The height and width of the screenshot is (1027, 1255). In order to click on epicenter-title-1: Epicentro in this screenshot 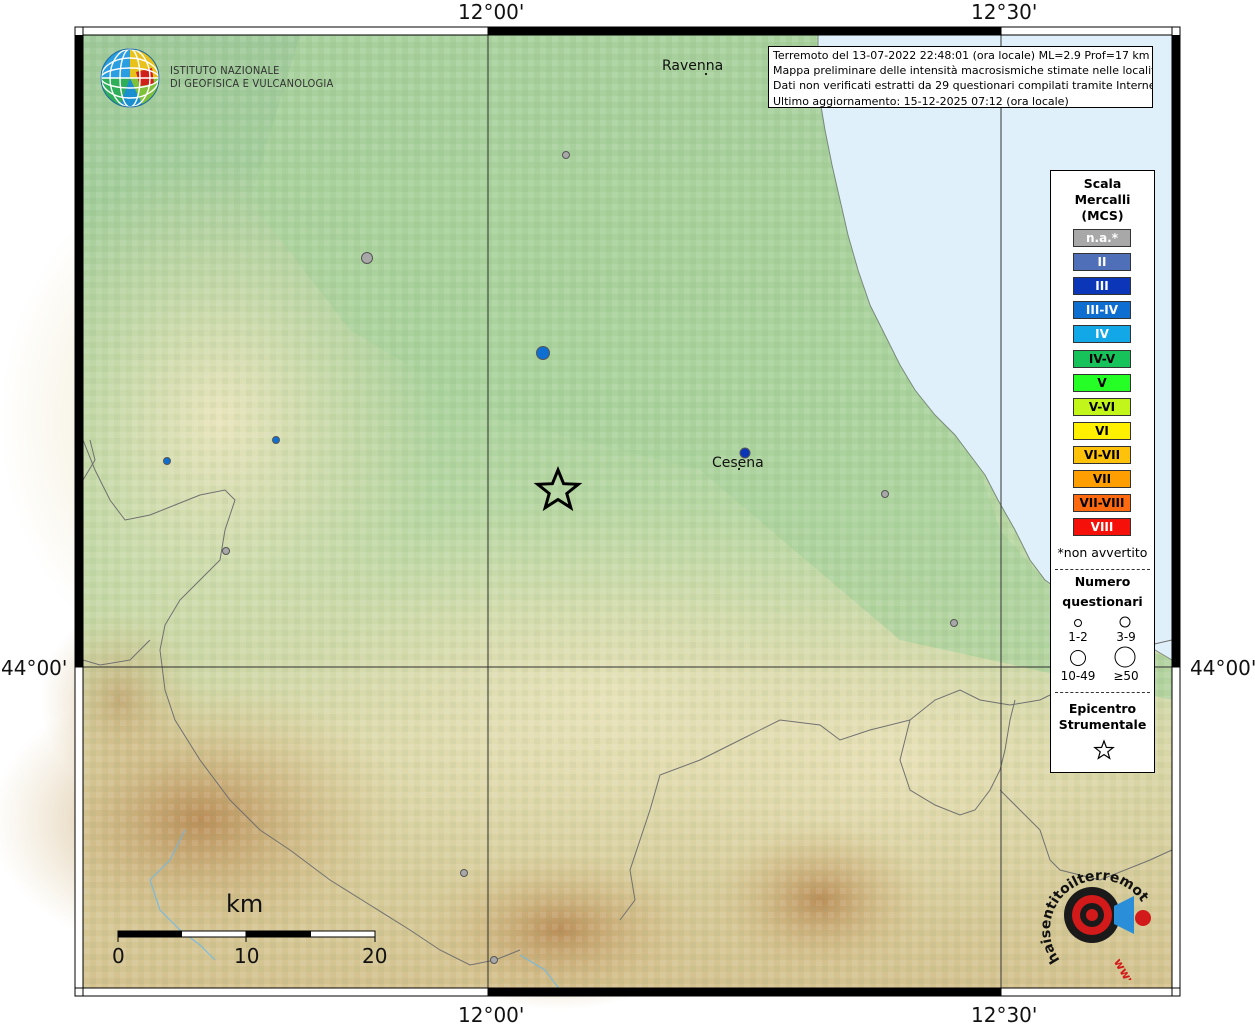, I will do `click(1102, 708)`.